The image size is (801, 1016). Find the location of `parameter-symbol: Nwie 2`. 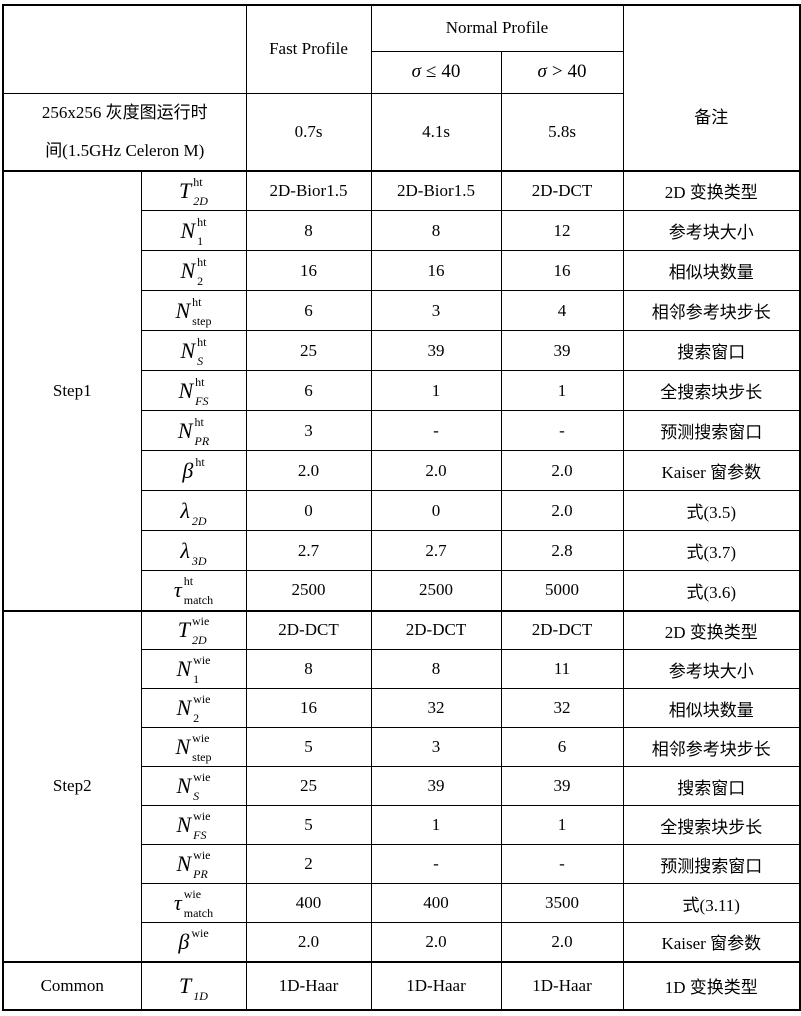

parameter-symbol: Nwie 2 is located at coordinates (193, 708).